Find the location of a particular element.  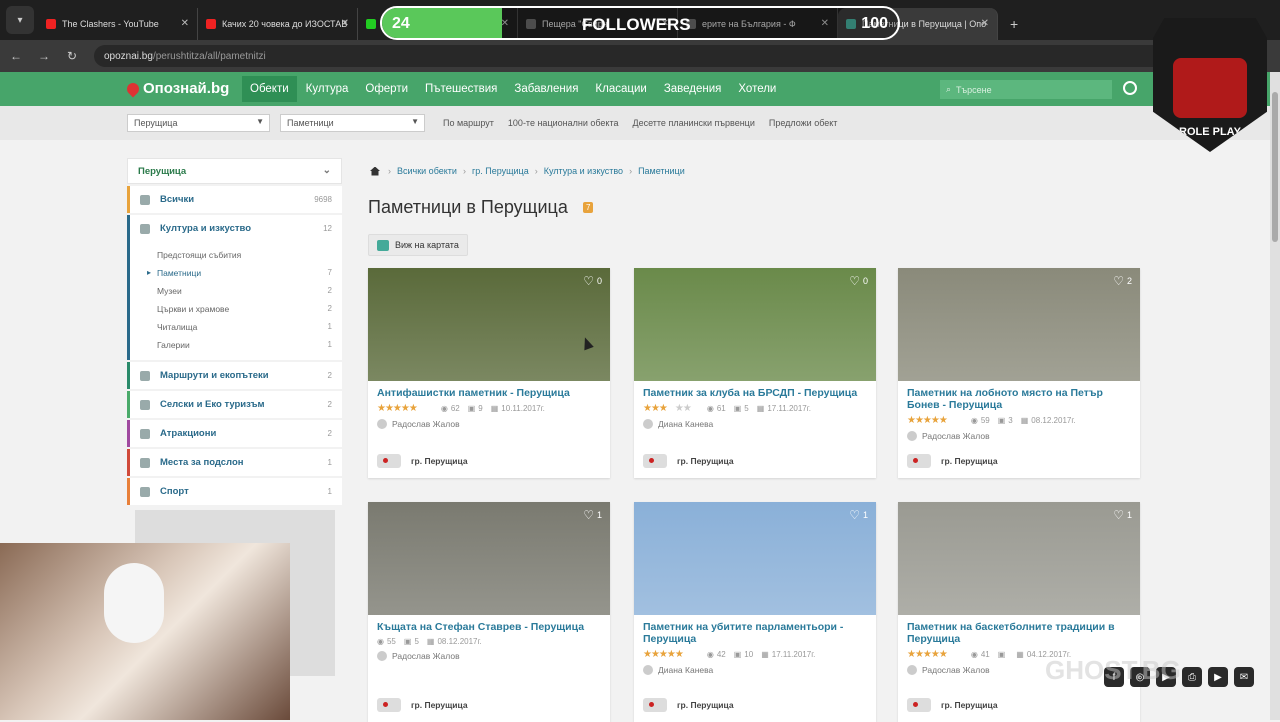

menu-item: Пътешествия is located at coordinates (461, 89).